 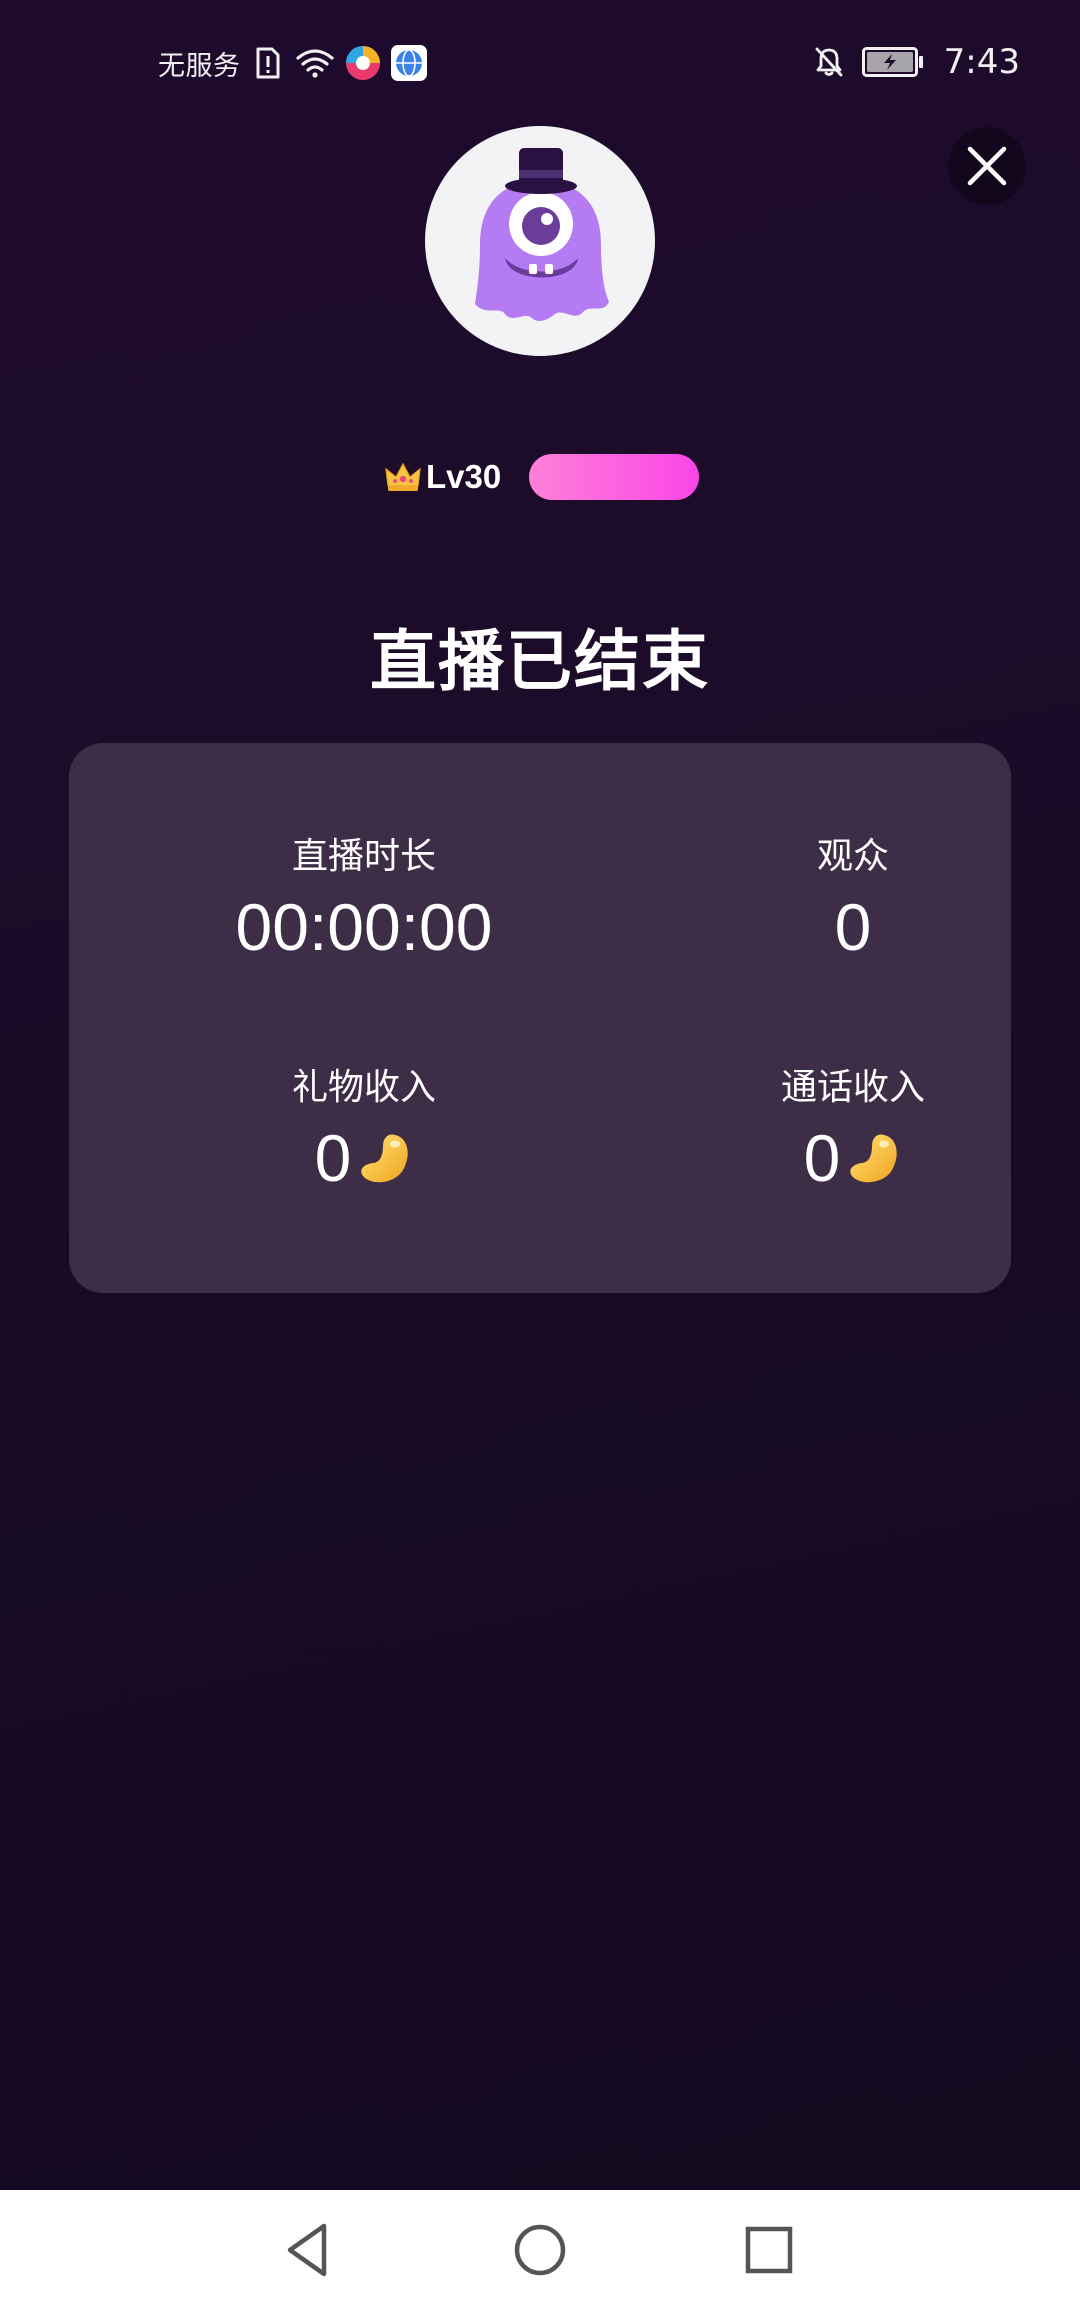 I want to click on battery-charging-icon, so click(x=892, y=62).